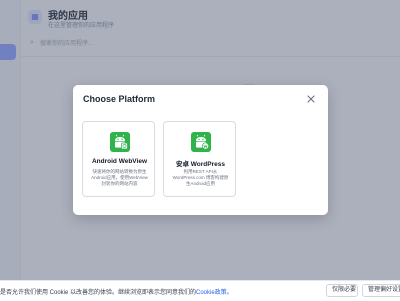 This screenshot has height=301, width=400. Describe the element at coordinates (120, 142) in the screenshot. I see `android-webview-icon` at that location.